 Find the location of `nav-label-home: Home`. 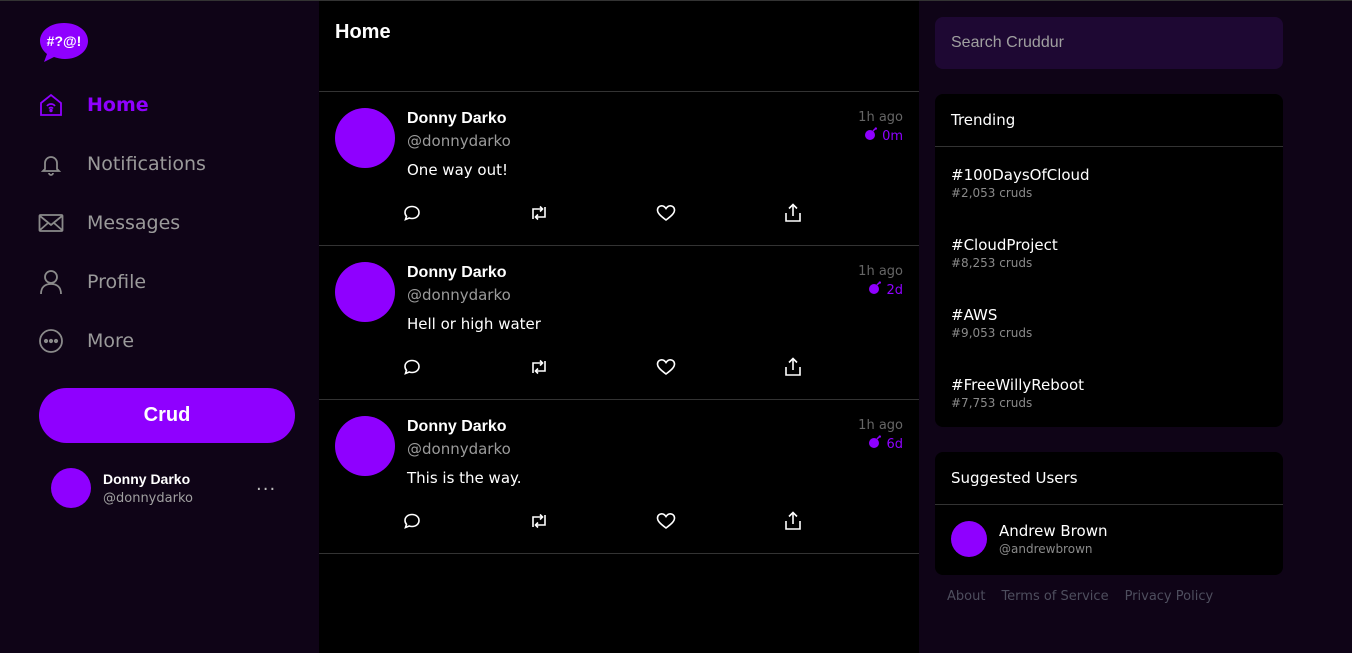

nav-label-home: Home is located at coordinates (118, 105).